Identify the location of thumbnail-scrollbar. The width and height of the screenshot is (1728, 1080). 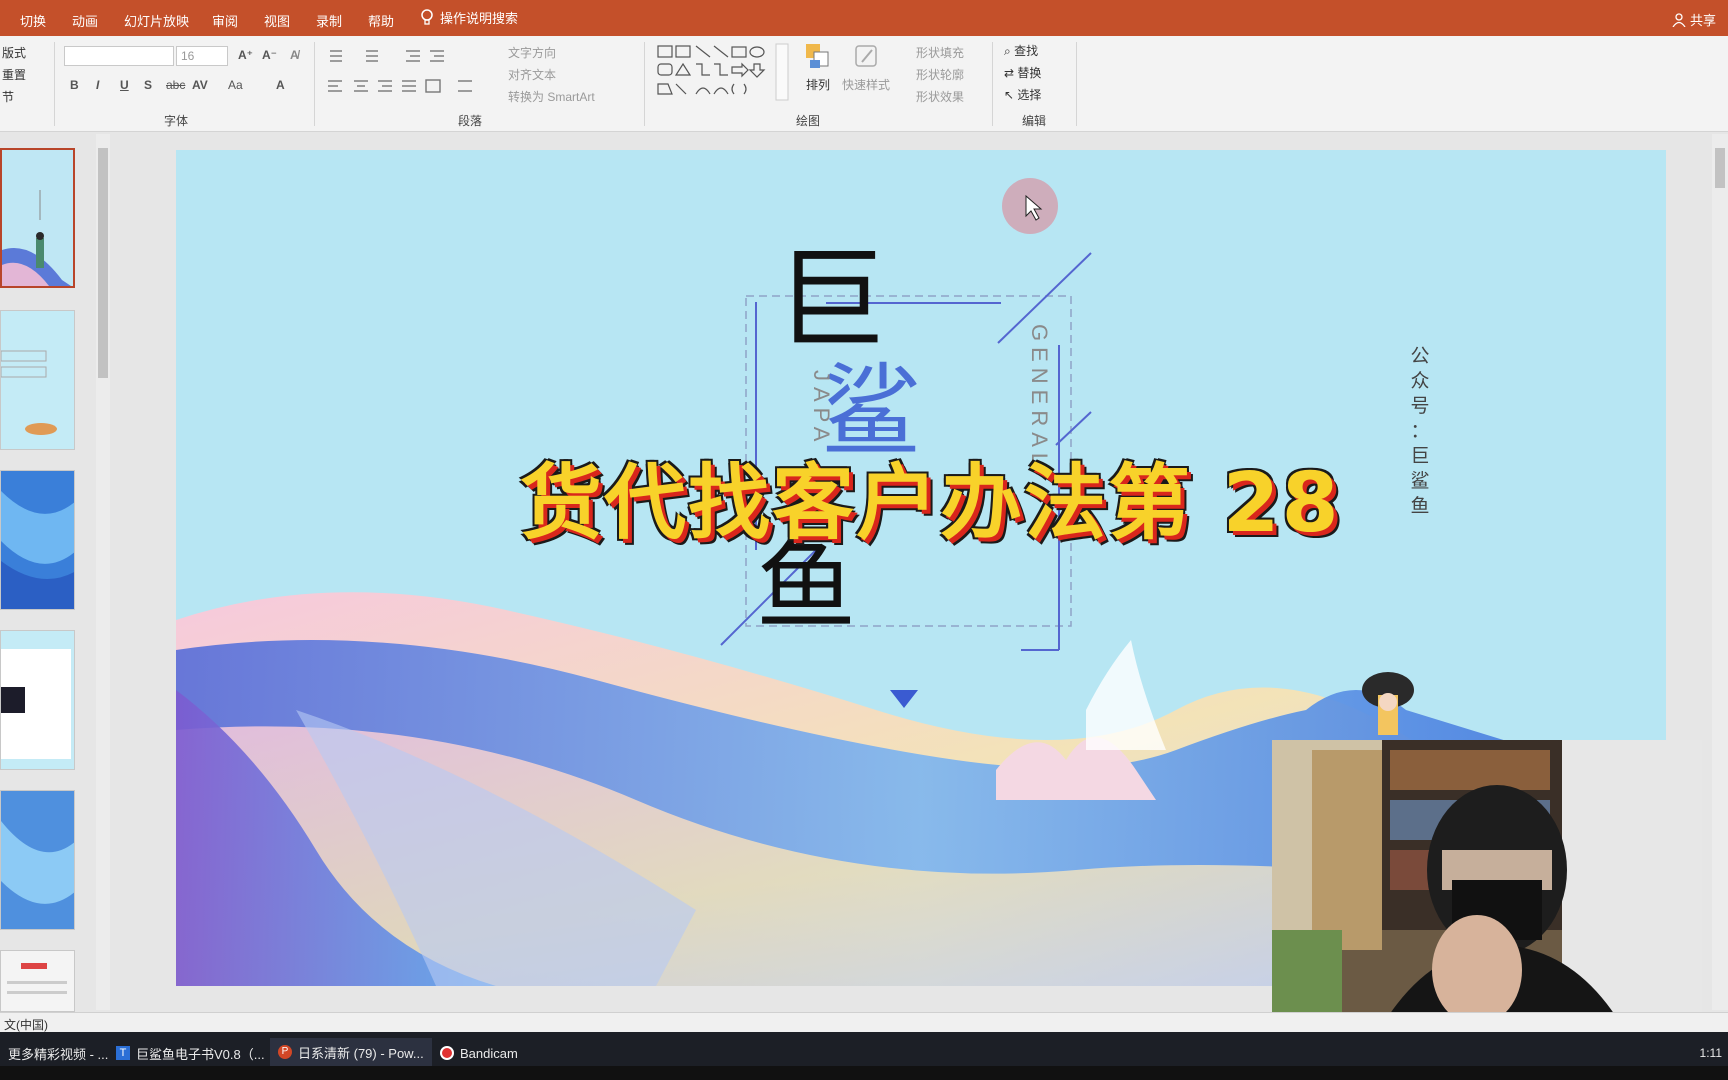
(103, 572).